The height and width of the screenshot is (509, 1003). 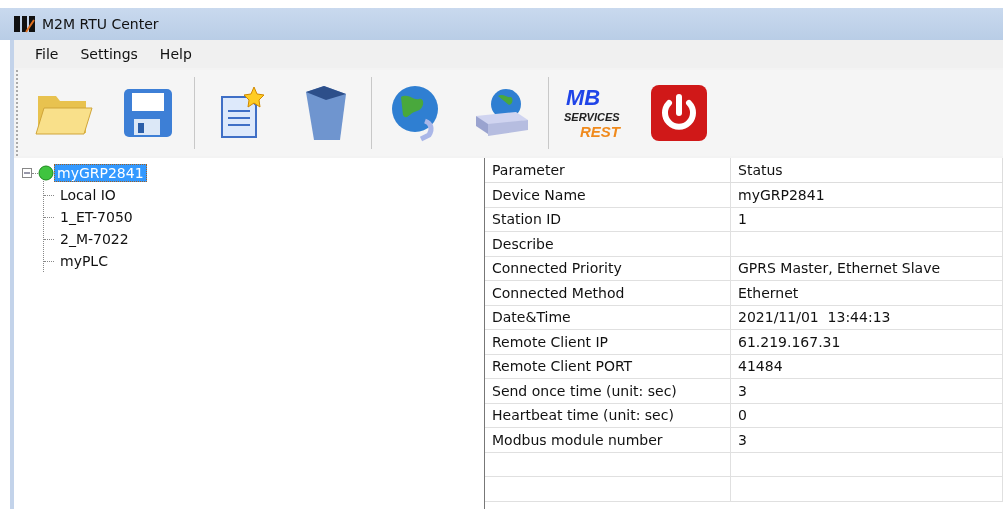 What do you see at coordinates (608, 440) in the screenshot?
I see `table-cell: Modbus module number` at bounding box center [608, 440].